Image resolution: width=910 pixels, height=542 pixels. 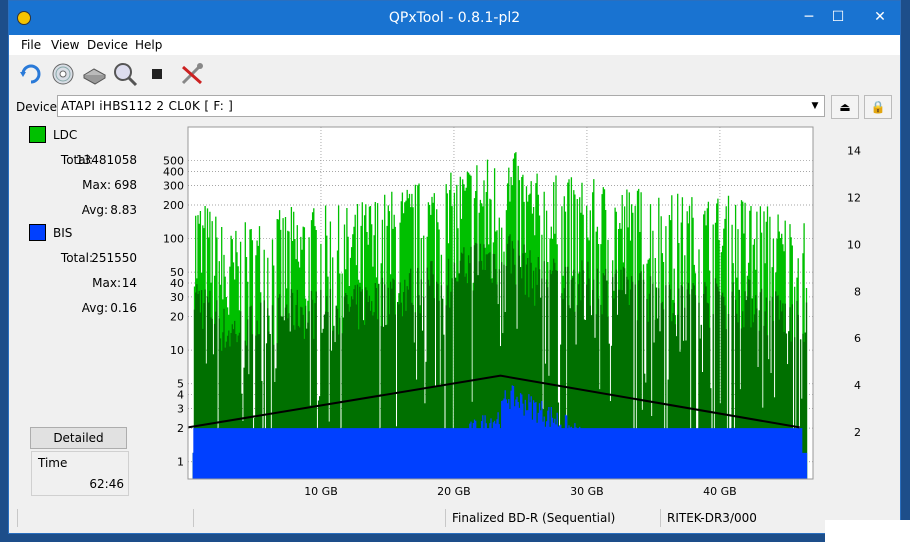 I want to click on time-box: Time 62:46, so click(x=80, y=473).